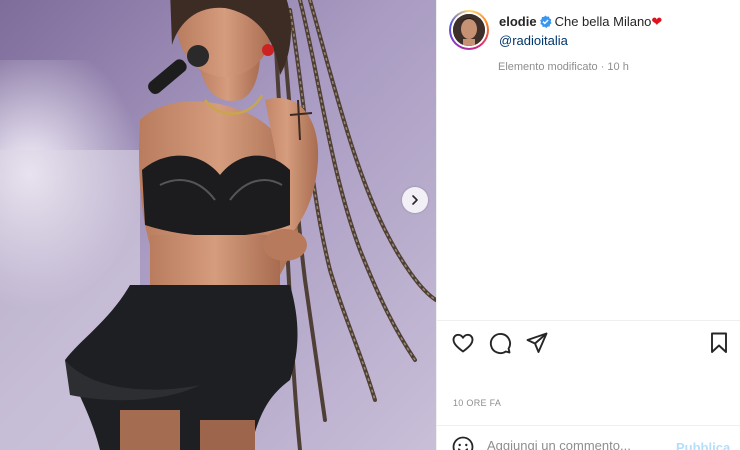 This screenshot has width=740, height=450. I want to click on smiley-icon, so click(463, 443).